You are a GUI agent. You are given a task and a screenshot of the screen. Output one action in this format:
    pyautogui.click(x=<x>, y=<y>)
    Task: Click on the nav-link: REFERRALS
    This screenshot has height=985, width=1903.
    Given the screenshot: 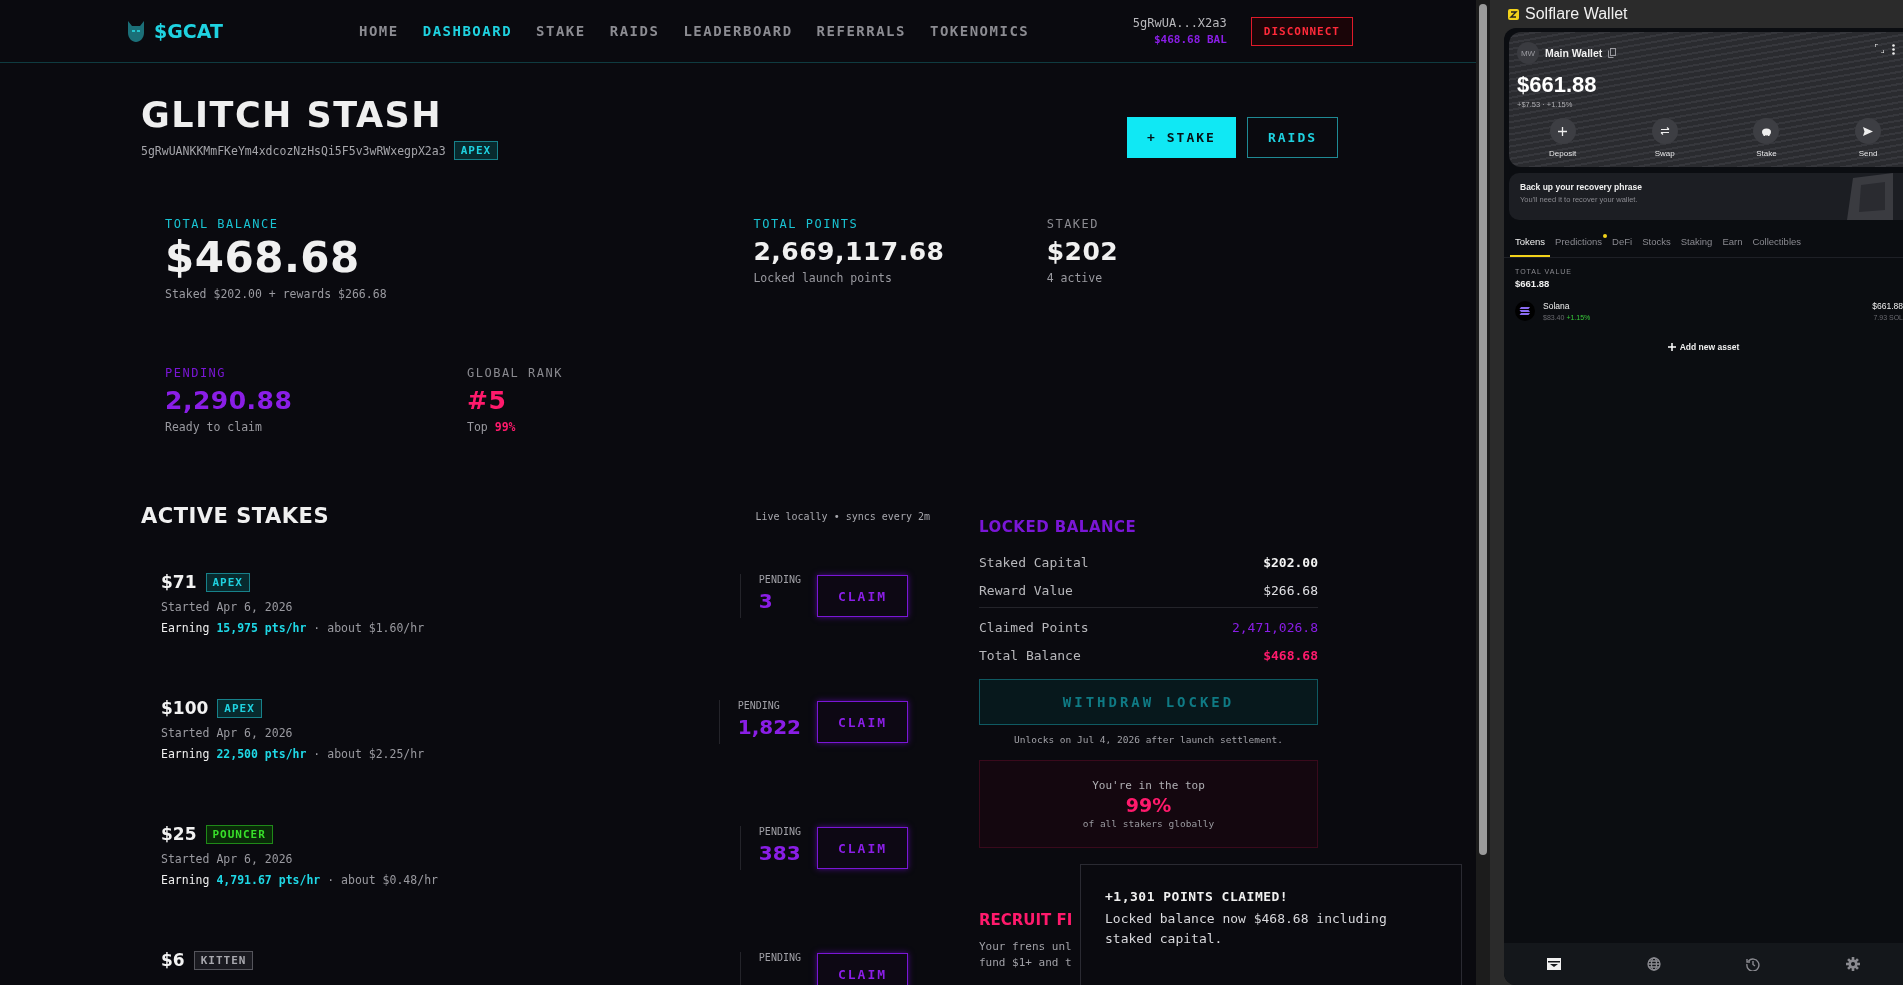 What is the action you would take?
    pyautogui.click(x=861, y=31)
    